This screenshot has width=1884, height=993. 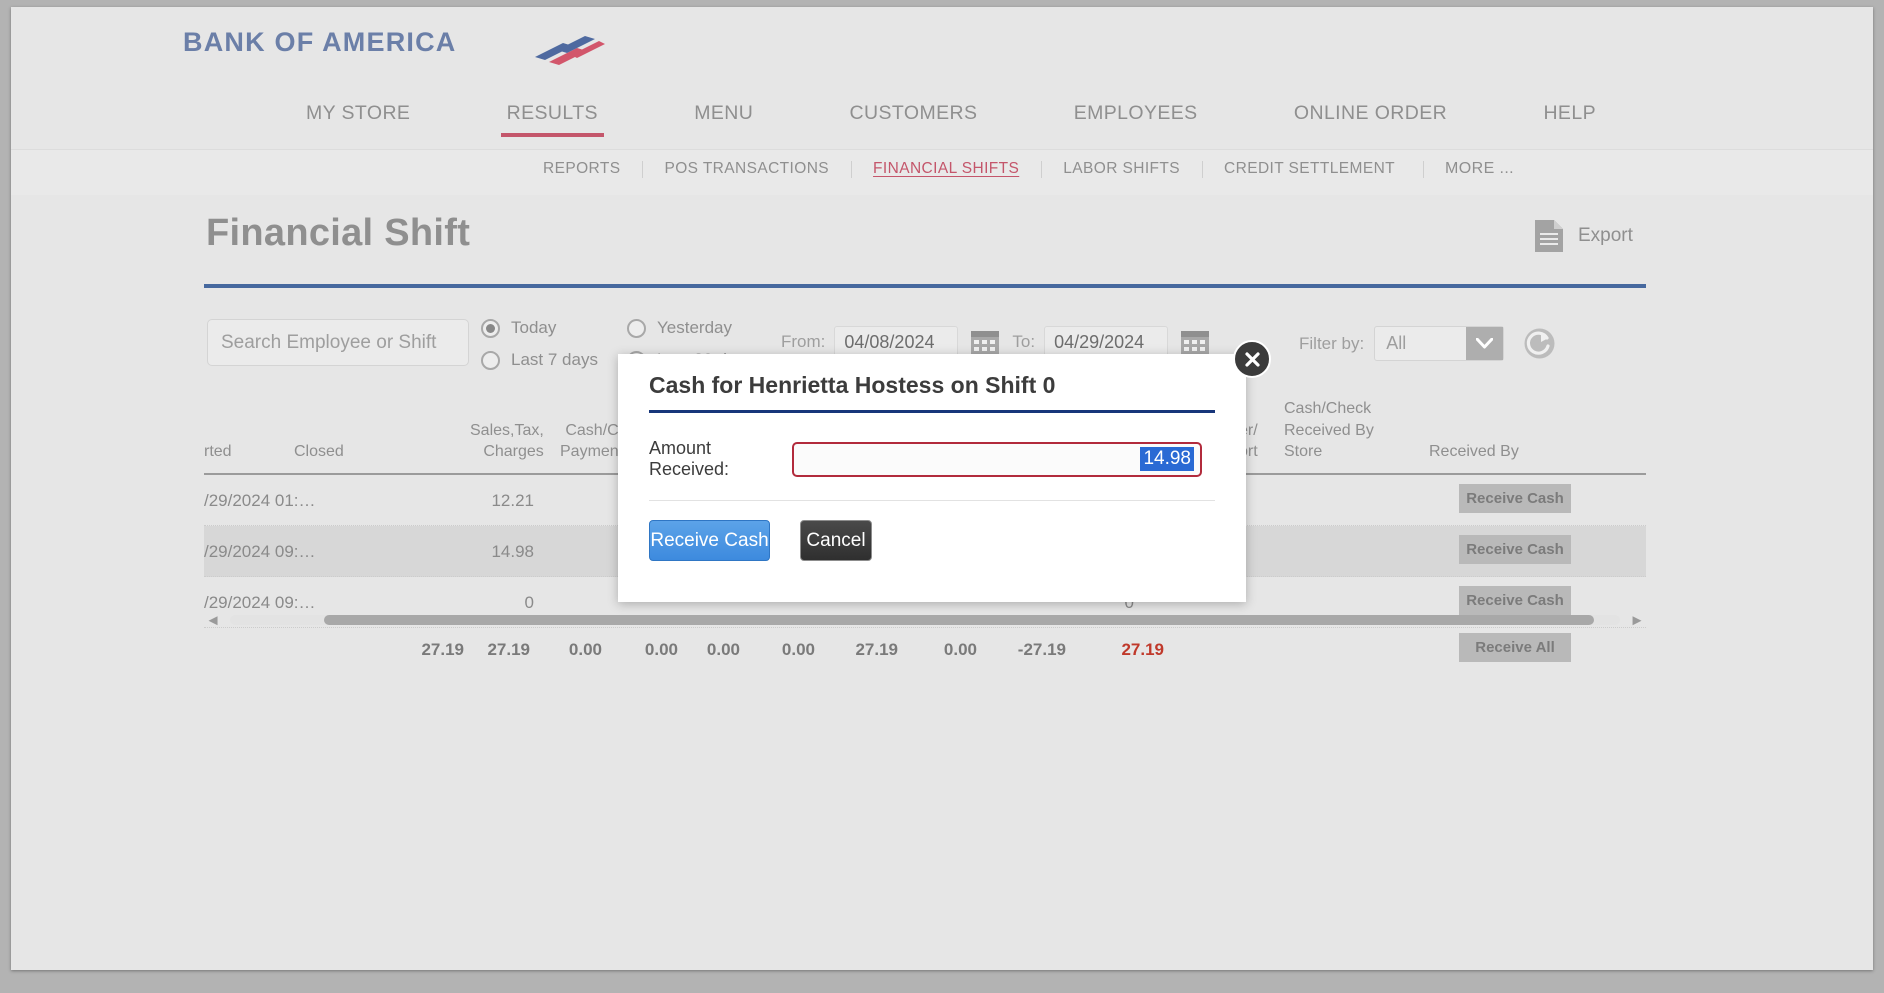 I want to click on calendar-icon, so click(x=985, y=342).